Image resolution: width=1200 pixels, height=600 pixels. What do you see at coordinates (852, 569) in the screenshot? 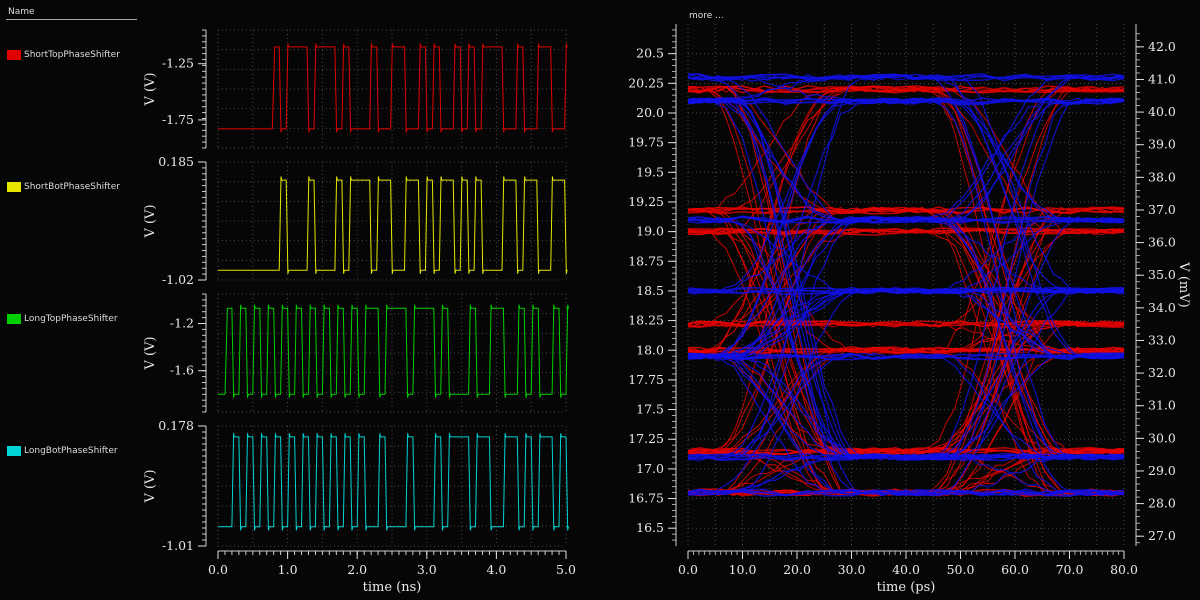
I see `x-tick-label: 30.0` at bounding box center [852, 569].